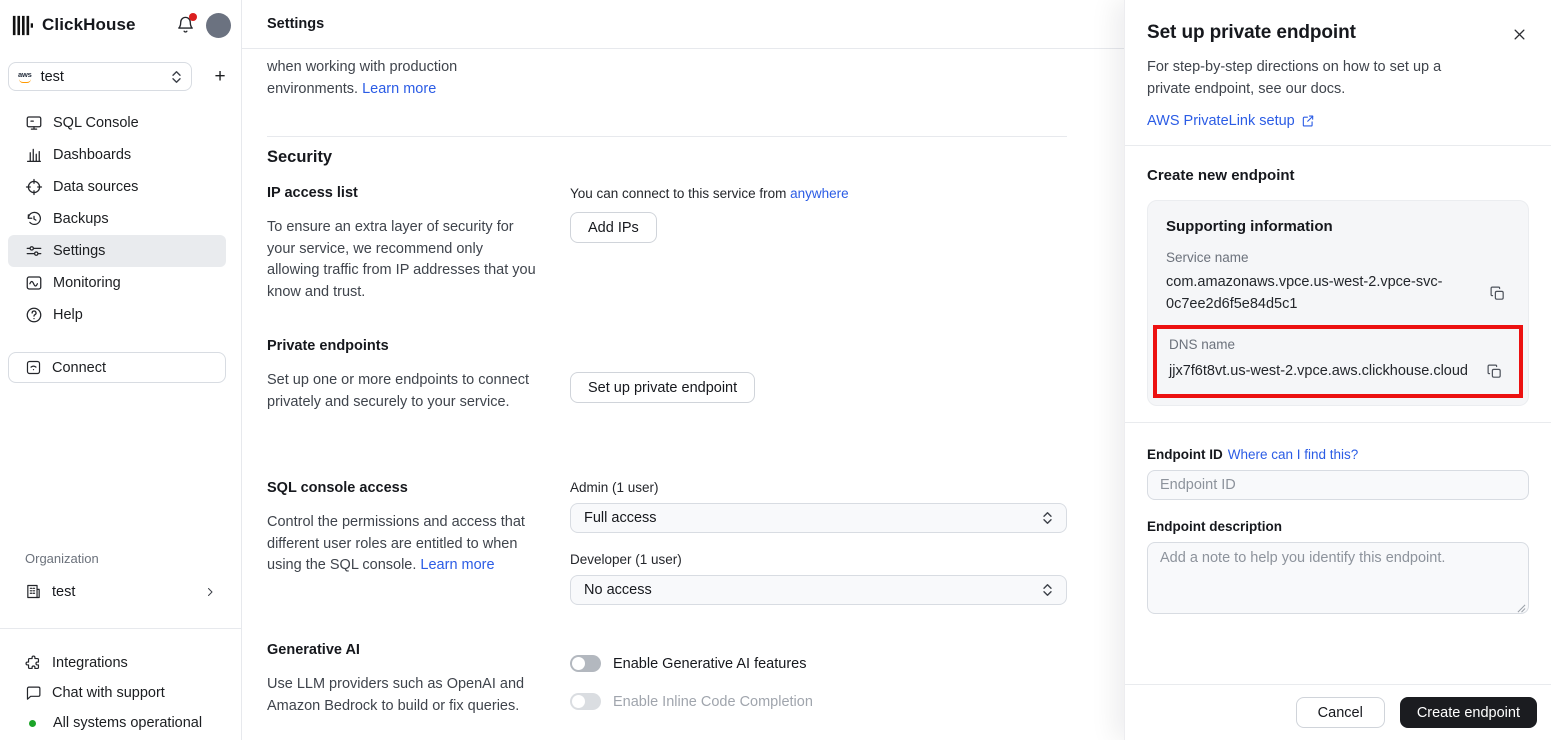  What do you see at coordinates (620, 518) in the screenshot?
I see `admin-access-value: Full access` at bounding box center [620, 518].